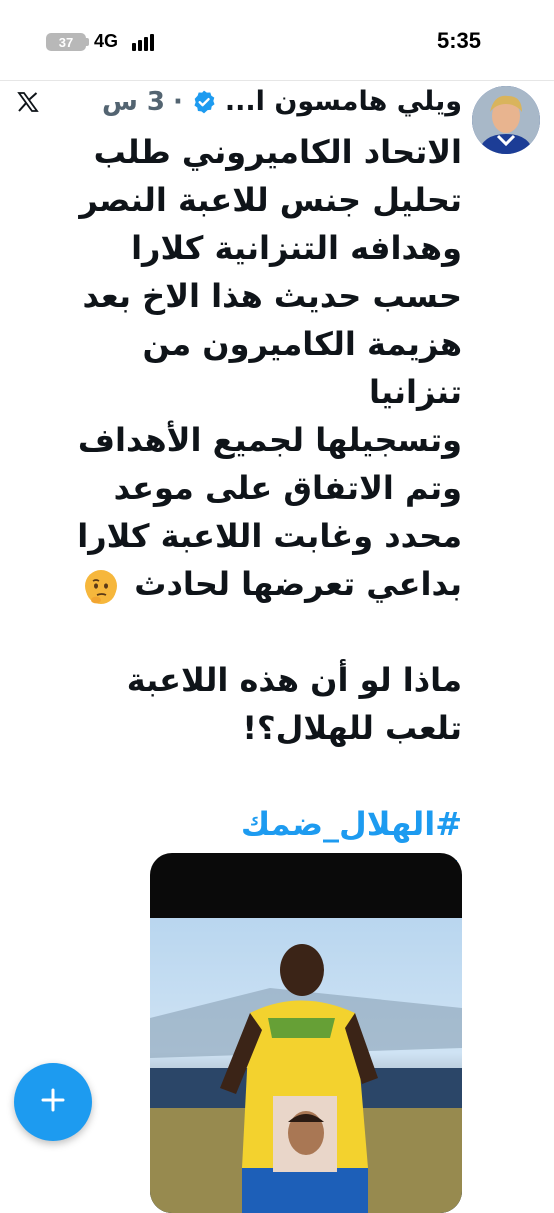 This screenshot has width=554, height=1213. What do you see at coordinates (294, 680) in the screenshot?
I see `tweet-question-line: ماذا لو أن هذه اللاعبة` at bounding box center [294, 680].